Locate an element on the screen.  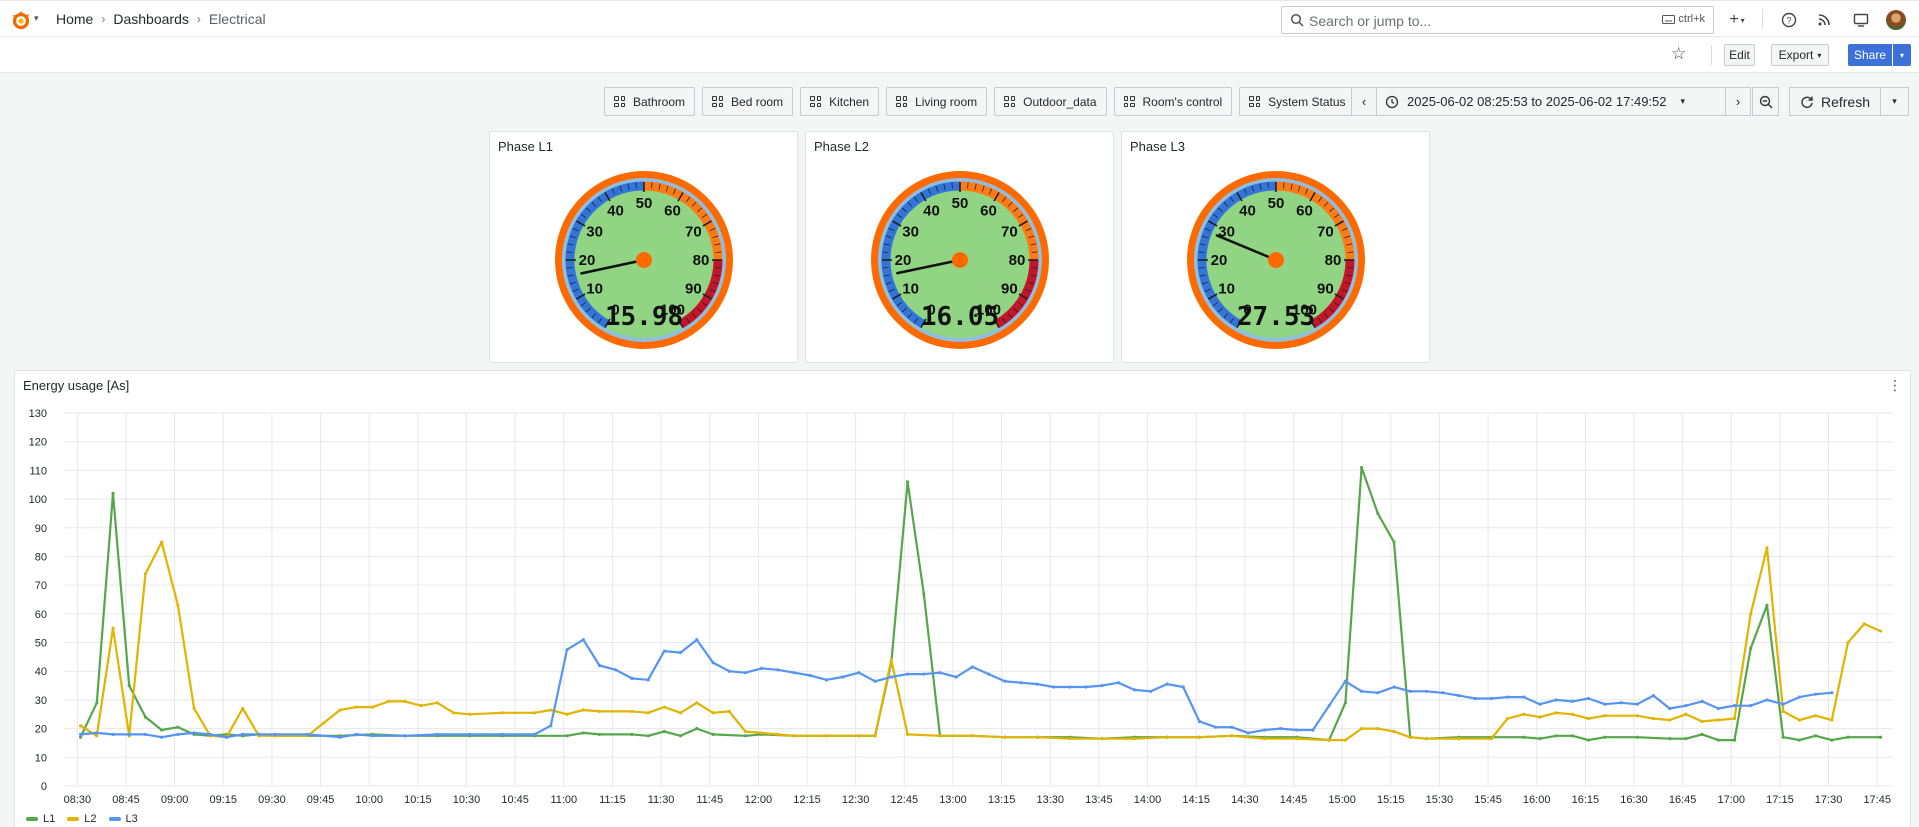
gauge-panel-l1: Phase L1 0 10 20 30 40 50 60 70 80 90 100 15.98 is located at coordinates (643, 247).